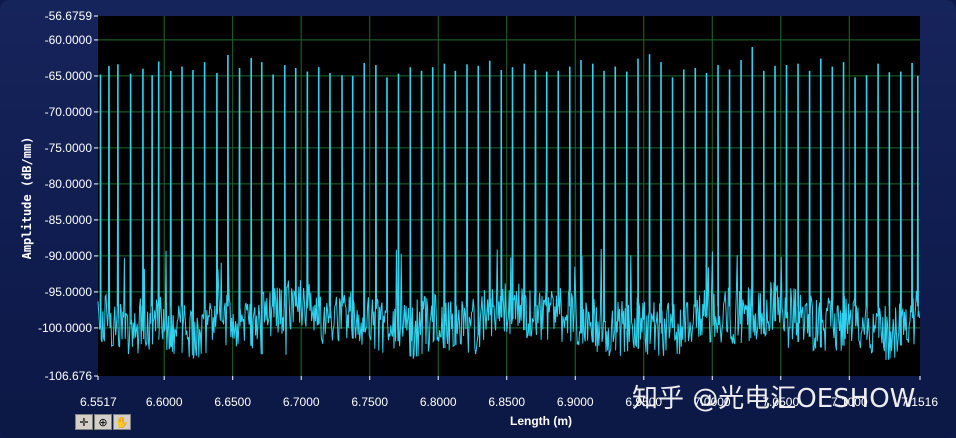 The image size is (956, 438). I want to click on y-tick-label: -80.0000, so click(69, 184).